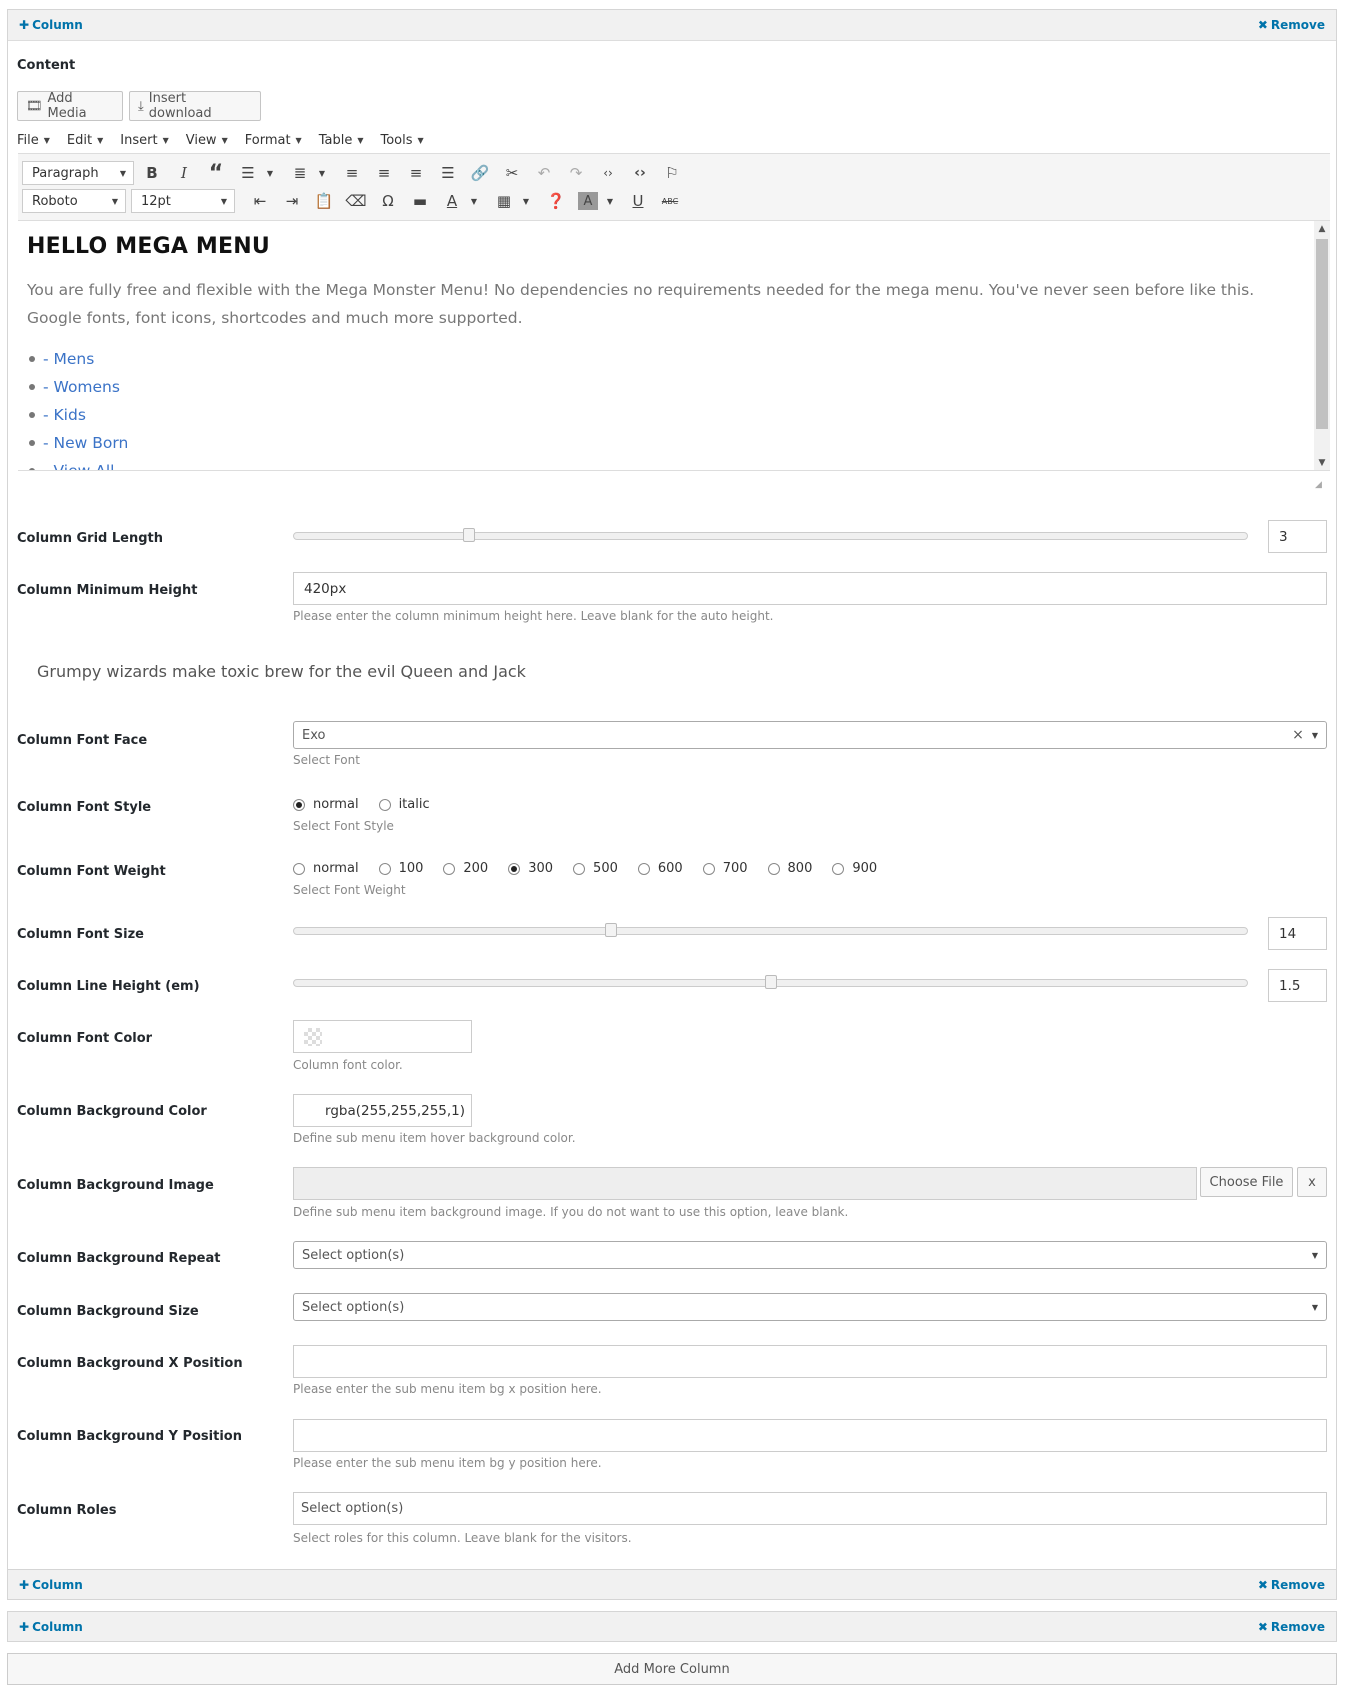  I want to click on indent-icon: ⇥, so click(292, 201).